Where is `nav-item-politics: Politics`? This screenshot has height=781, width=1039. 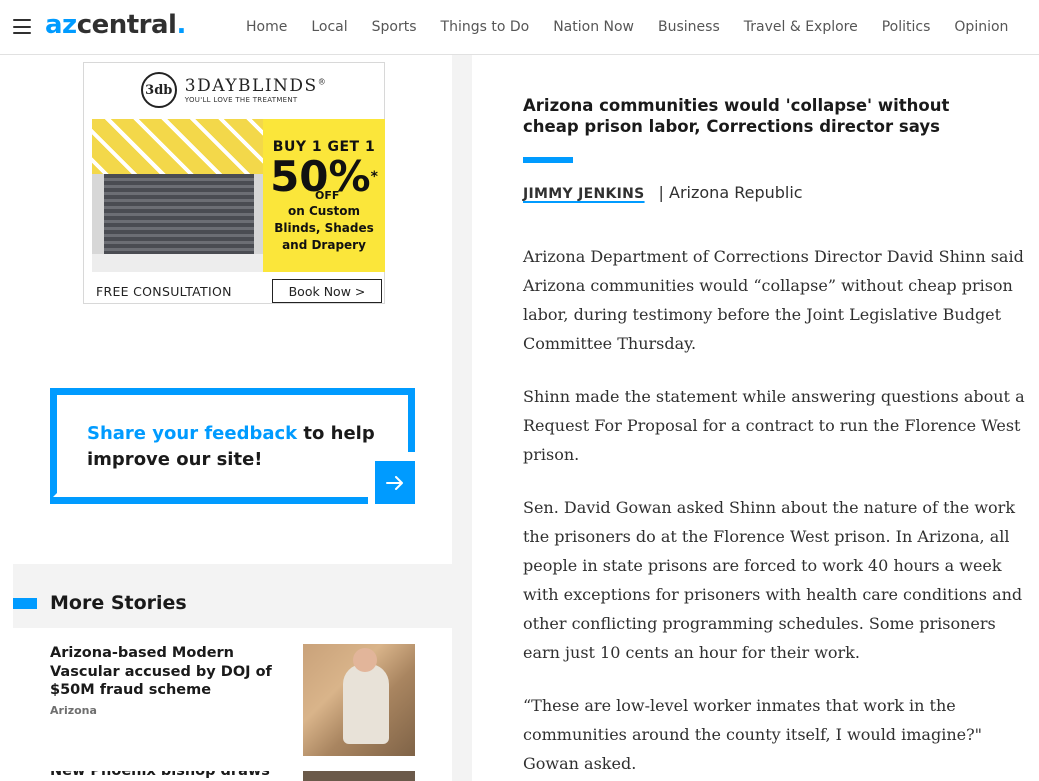
nav-item-politics: Politics is located at coordinates (906, 27).